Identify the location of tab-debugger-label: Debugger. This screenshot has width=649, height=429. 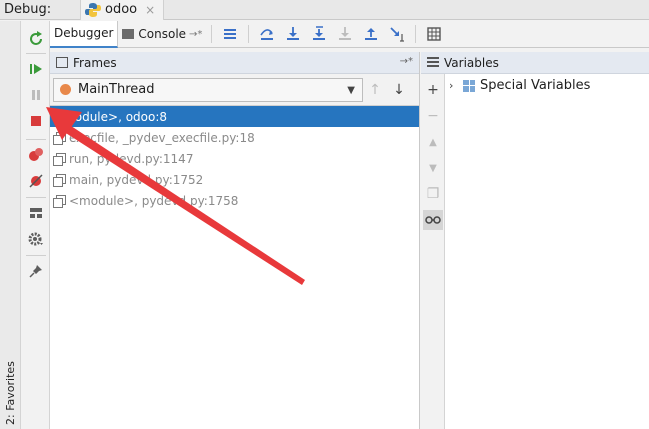
(84, 33).